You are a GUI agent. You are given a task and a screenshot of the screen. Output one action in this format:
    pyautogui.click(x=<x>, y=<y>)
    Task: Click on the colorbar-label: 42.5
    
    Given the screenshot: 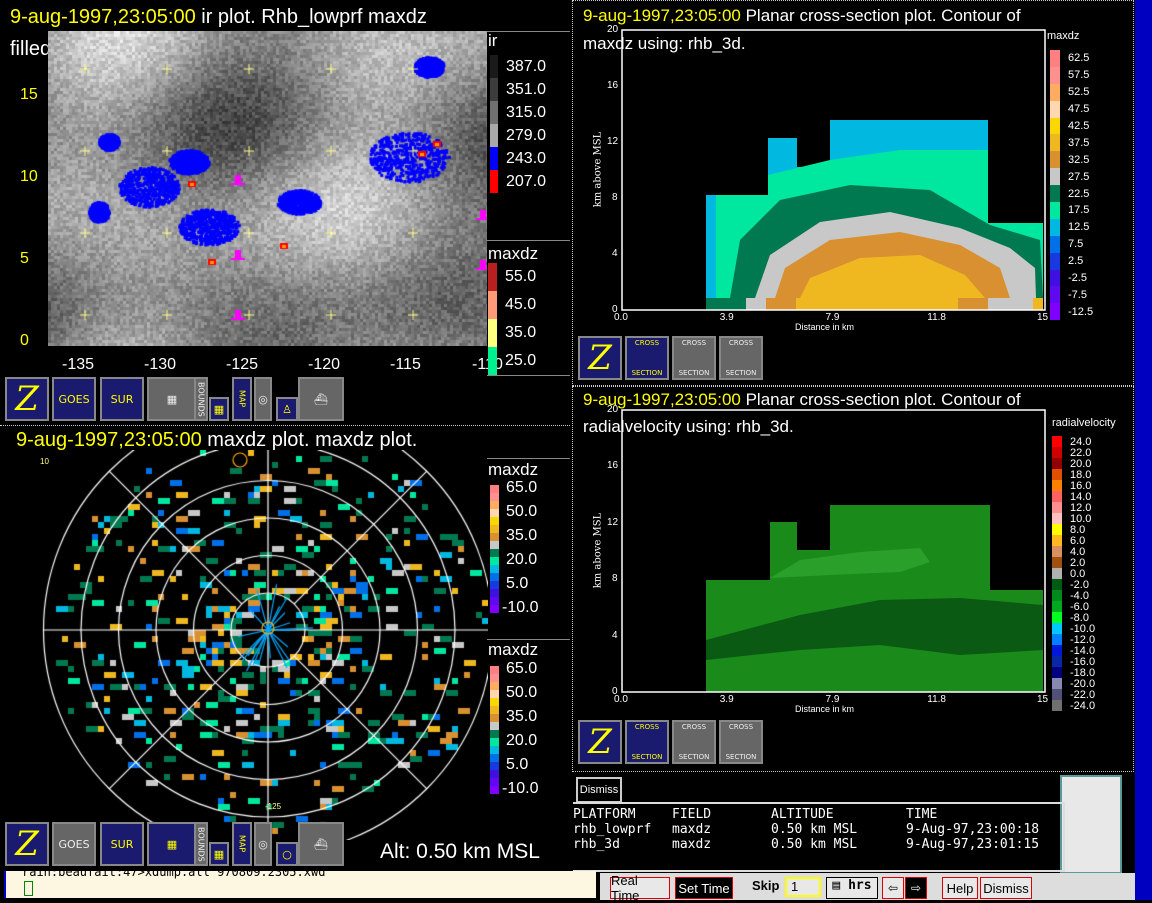 What is the action you would take?
    pyautogui.click(x=1079, y=126)
    